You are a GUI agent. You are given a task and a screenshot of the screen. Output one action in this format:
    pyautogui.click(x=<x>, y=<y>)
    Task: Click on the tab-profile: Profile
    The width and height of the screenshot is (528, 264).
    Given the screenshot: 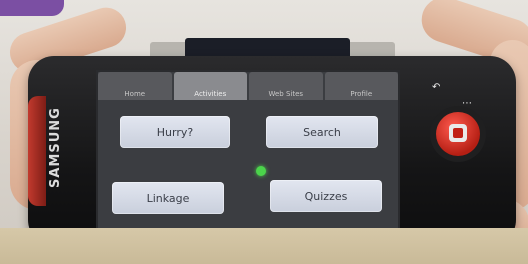 What is the action you would take?
    pyautogui.click(x=361, y=86)
    